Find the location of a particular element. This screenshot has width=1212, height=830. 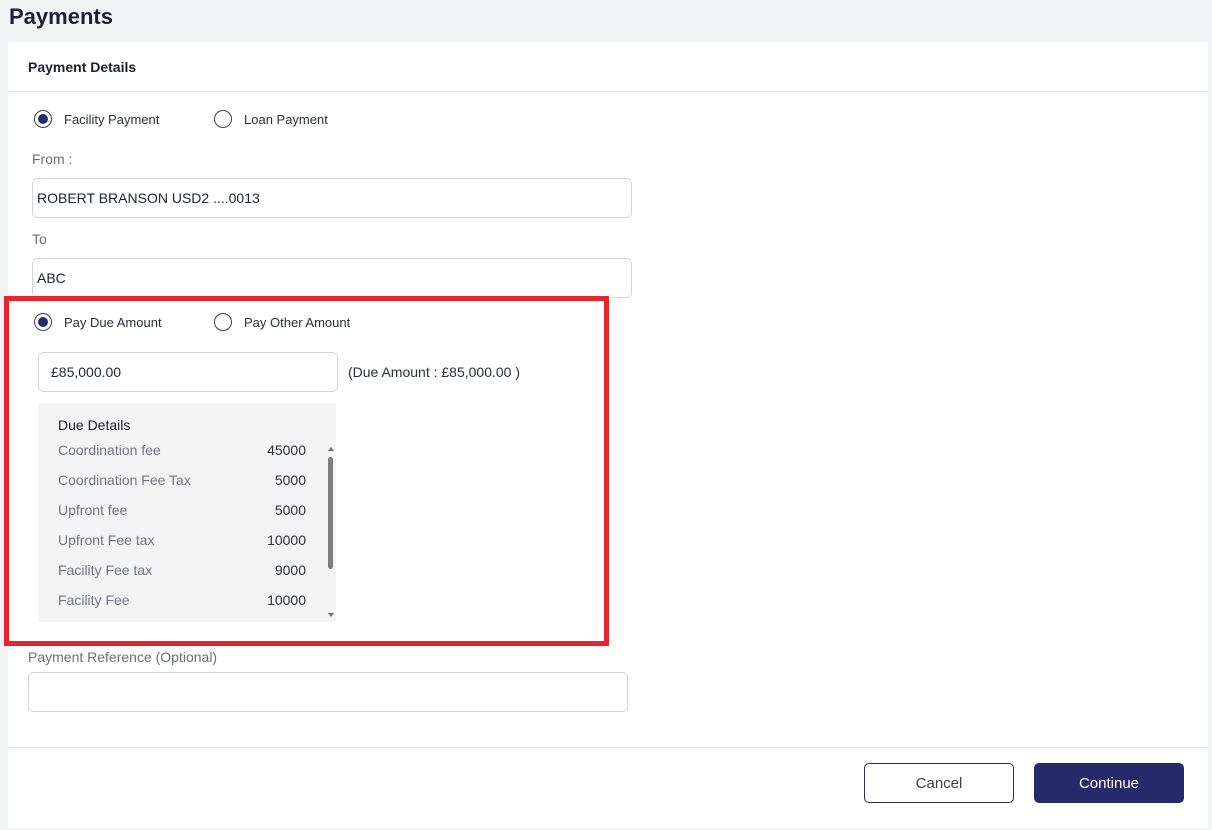

payment-reference-label: Payment Reference (Optional) is located at coordinates (123, 657).